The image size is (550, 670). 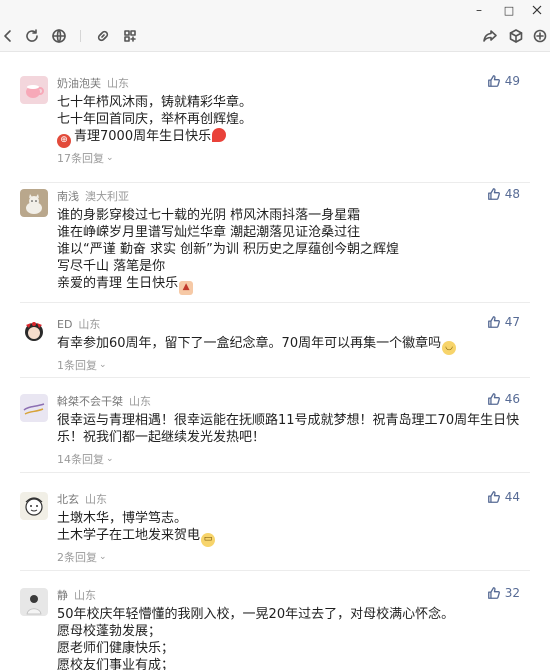 What do you see at coordinates (155, 119) in the screenshot?
I see `comment-line: 七十年回首同庆，举杯再创辉煌。` at bounding box center [155, 119].